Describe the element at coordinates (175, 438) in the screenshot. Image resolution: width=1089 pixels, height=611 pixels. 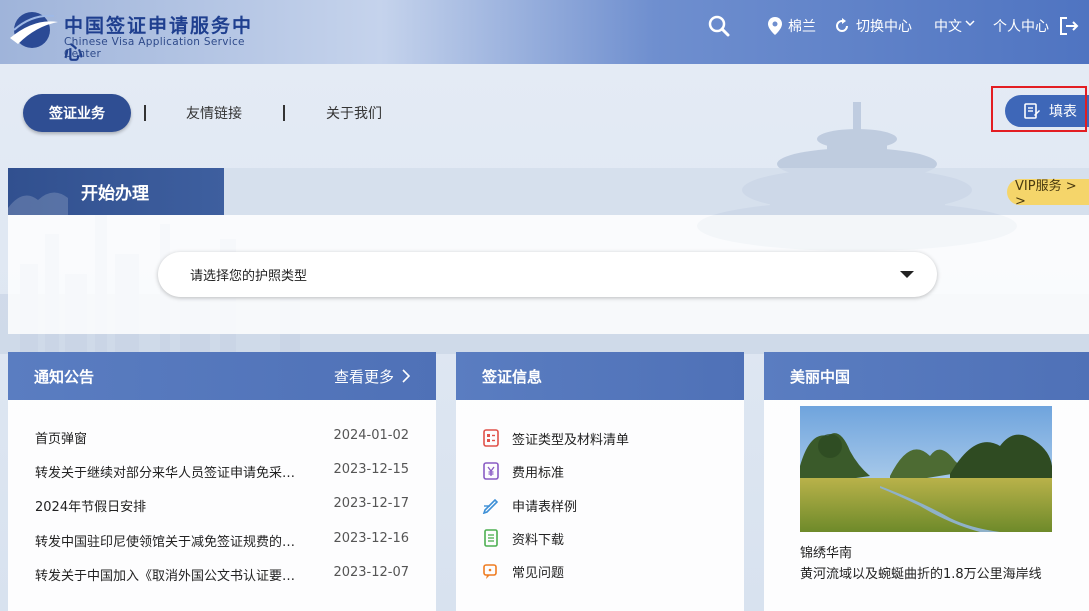
I see `notice-item-title: 首页弹窗` at that location.